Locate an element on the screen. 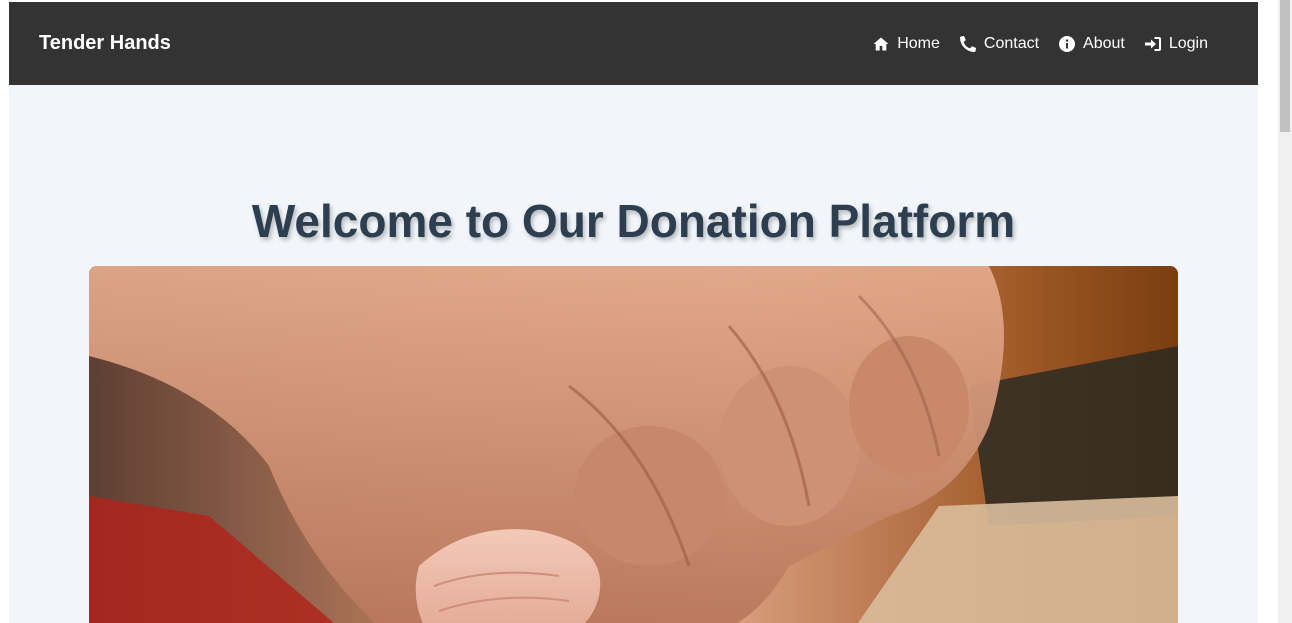  nav-contact-link: Contact is located at coordinates (999, 43).